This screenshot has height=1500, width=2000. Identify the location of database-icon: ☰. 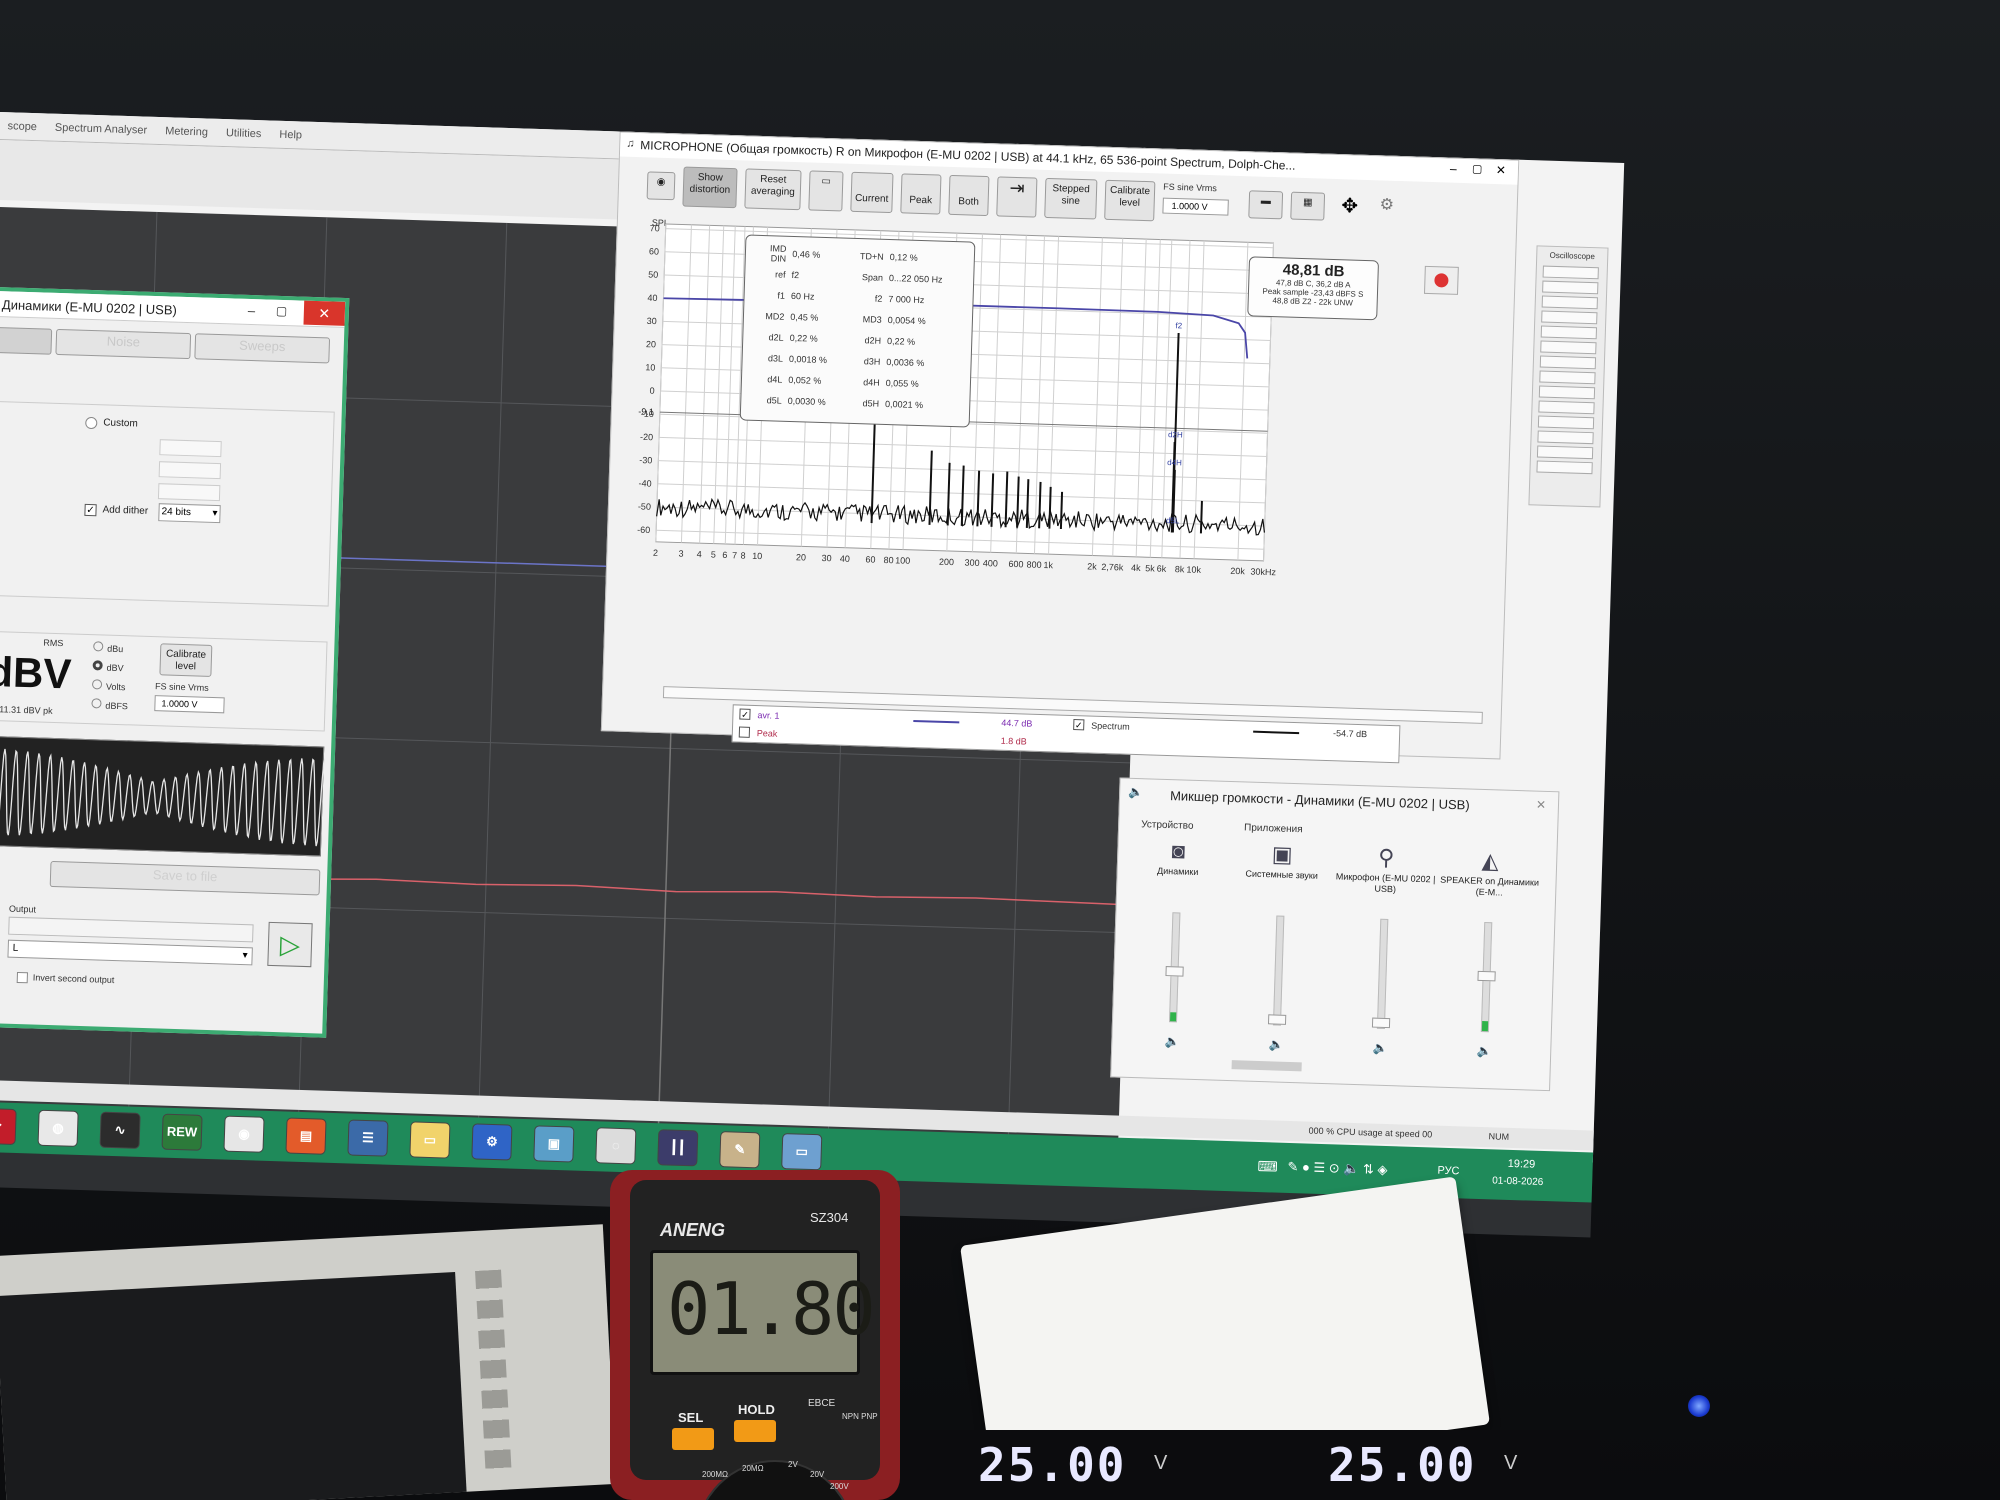
(368, 1138).